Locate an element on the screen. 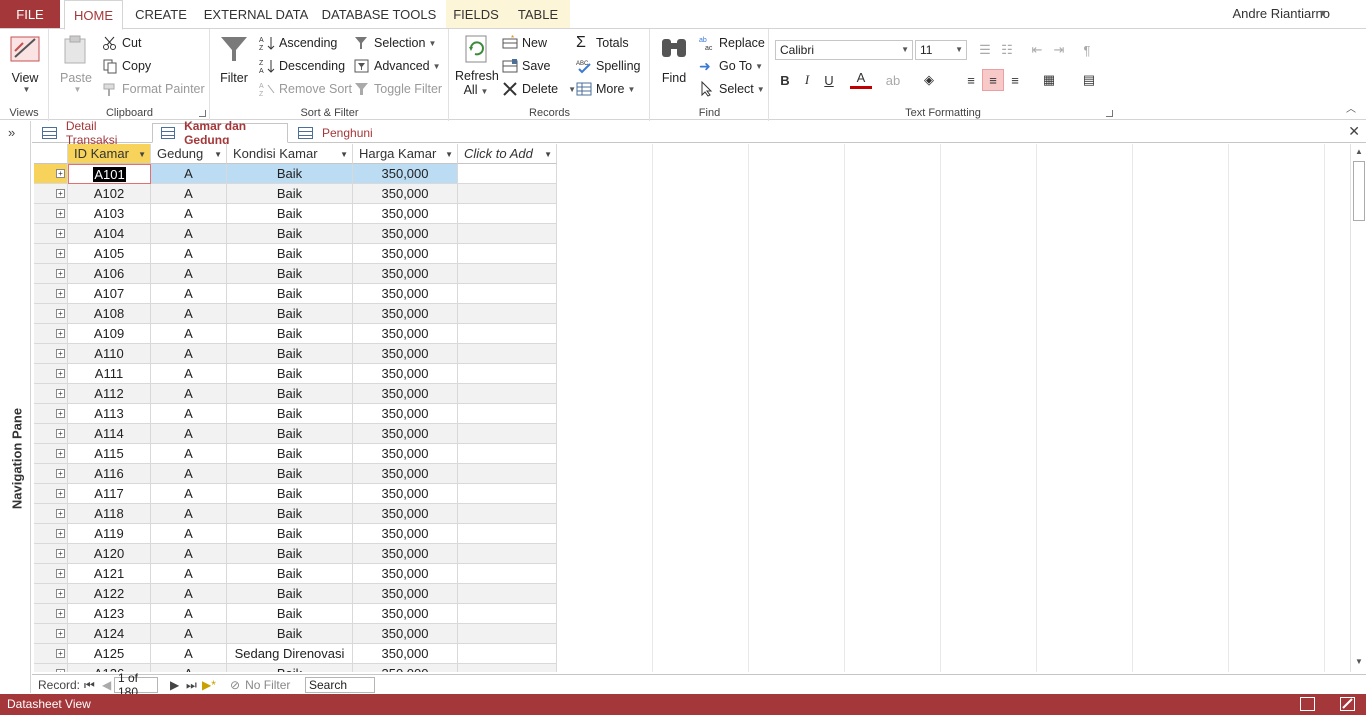  datasheet-view-icon is located at coordinates (1307, 704).